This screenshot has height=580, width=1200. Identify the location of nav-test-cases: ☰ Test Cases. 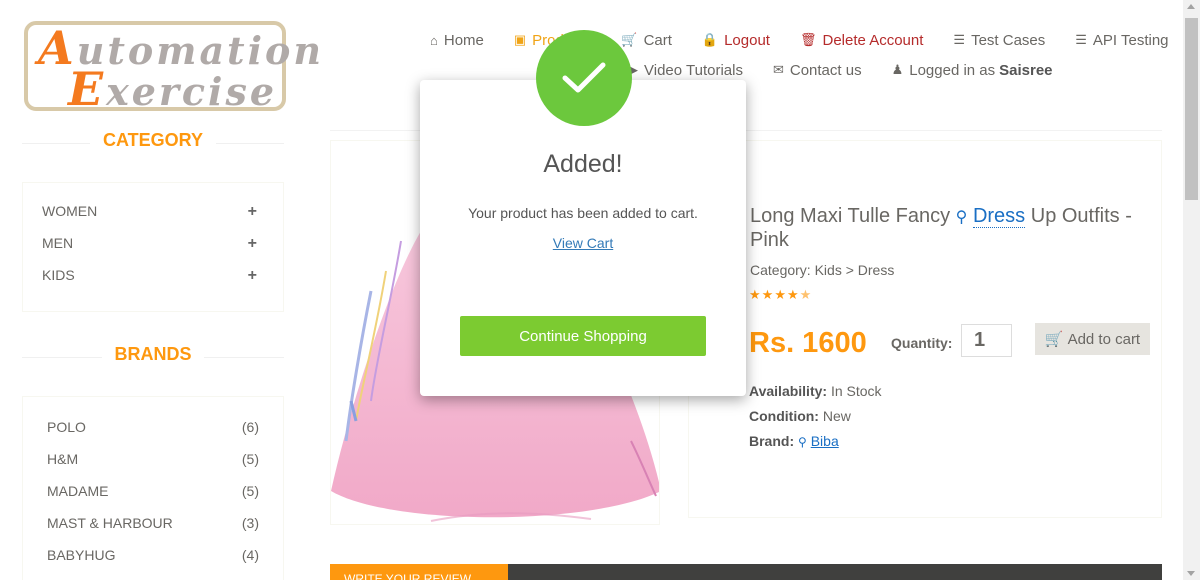
(999, 40).